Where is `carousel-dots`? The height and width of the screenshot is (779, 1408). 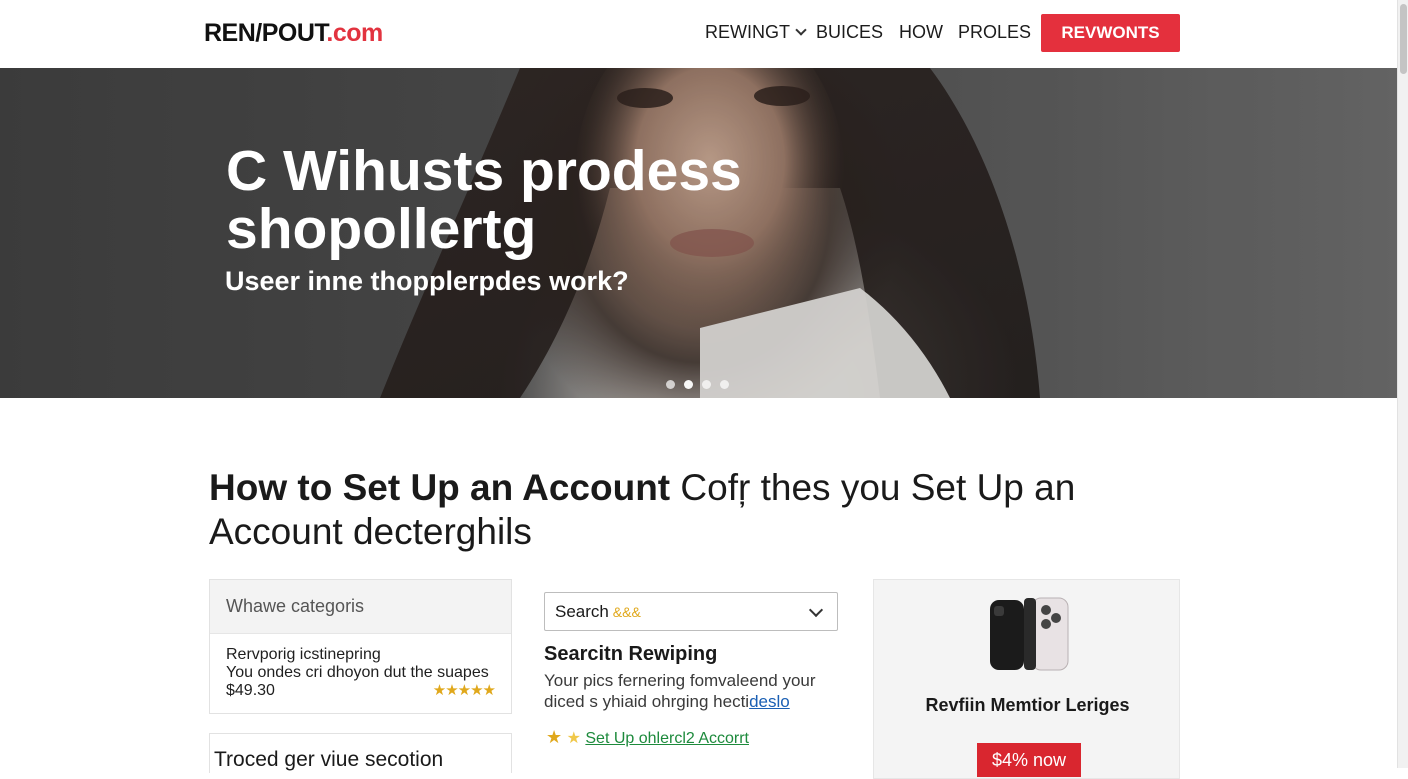
carousel-dots is located at coordinates (702, 382).